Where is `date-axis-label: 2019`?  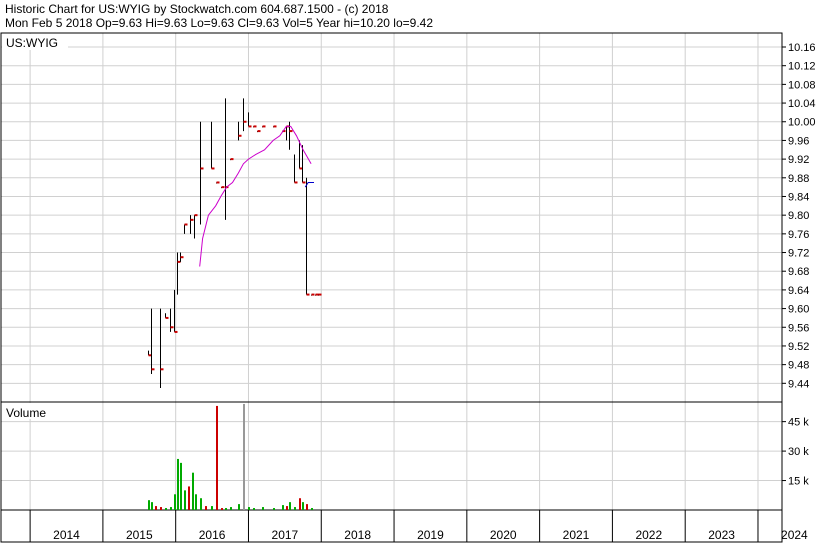
date-axis-label: 2019 is located at coordinates (430, 535).